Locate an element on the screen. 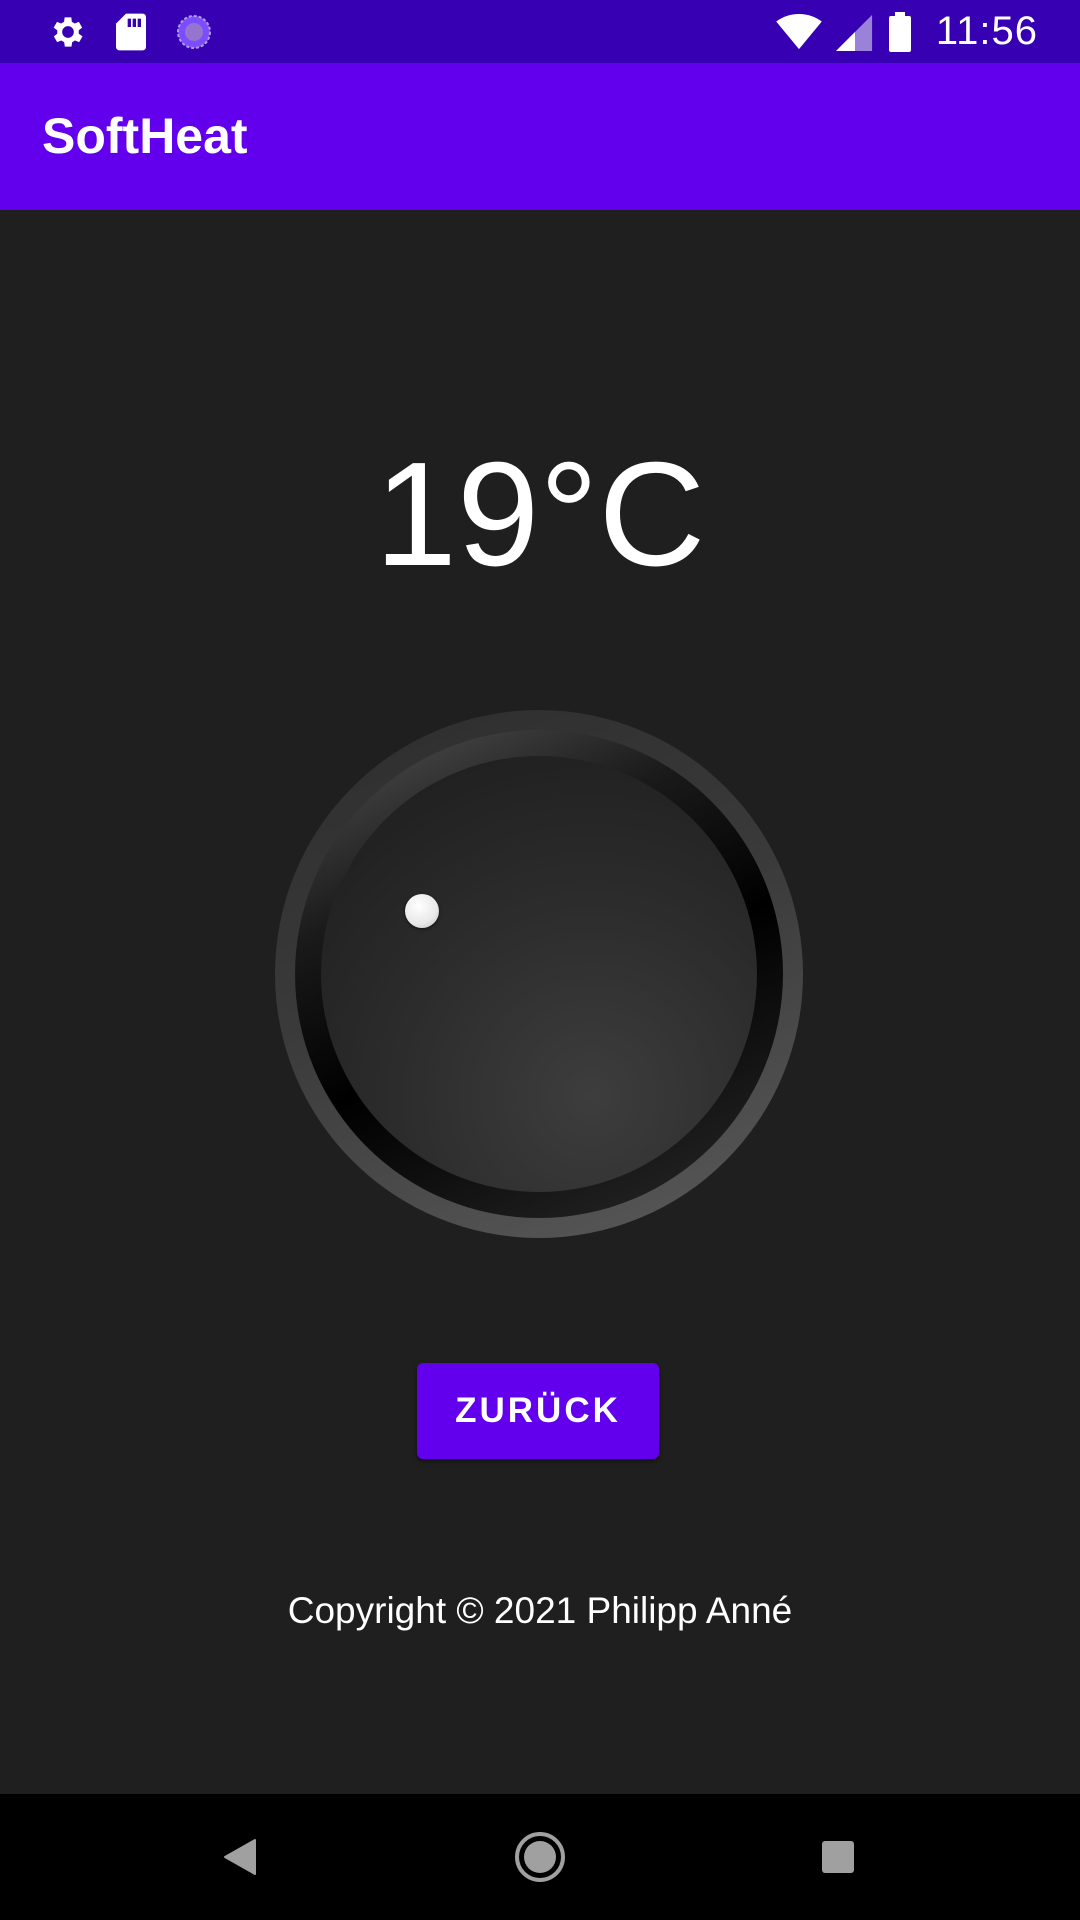 The image size is (1080, 1920). home-circle-icon is located at coordinates (540, 1857).